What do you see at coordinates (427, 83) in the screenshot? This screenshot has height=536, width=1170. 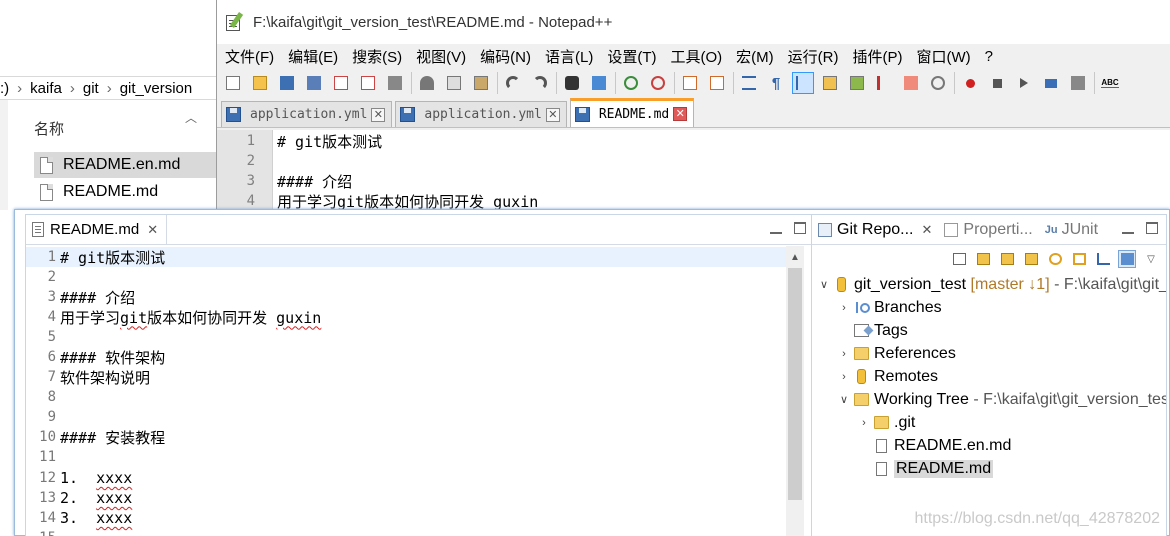 I see `cut-button` at bounding box center [427, 83].